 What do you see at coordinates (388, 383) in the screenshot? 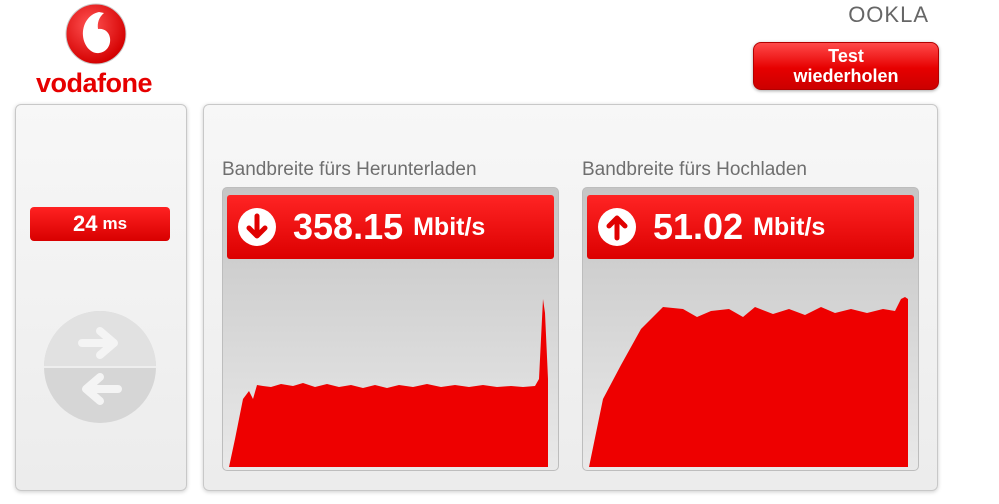
I see `download-graph` at bounding box center [388, 383].